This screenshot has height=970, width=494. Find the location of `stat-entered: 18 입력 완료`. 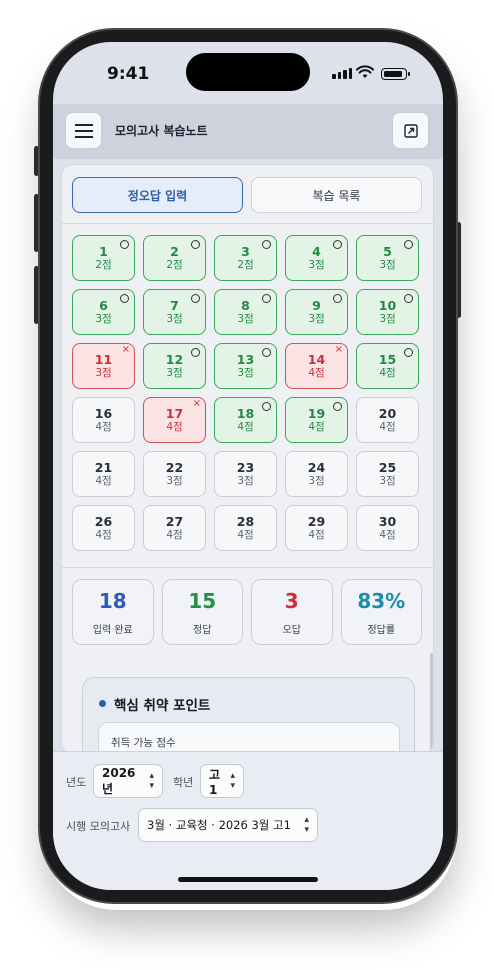

stat-entered: 18 입력 완료 is located at coordinates (113, 612).